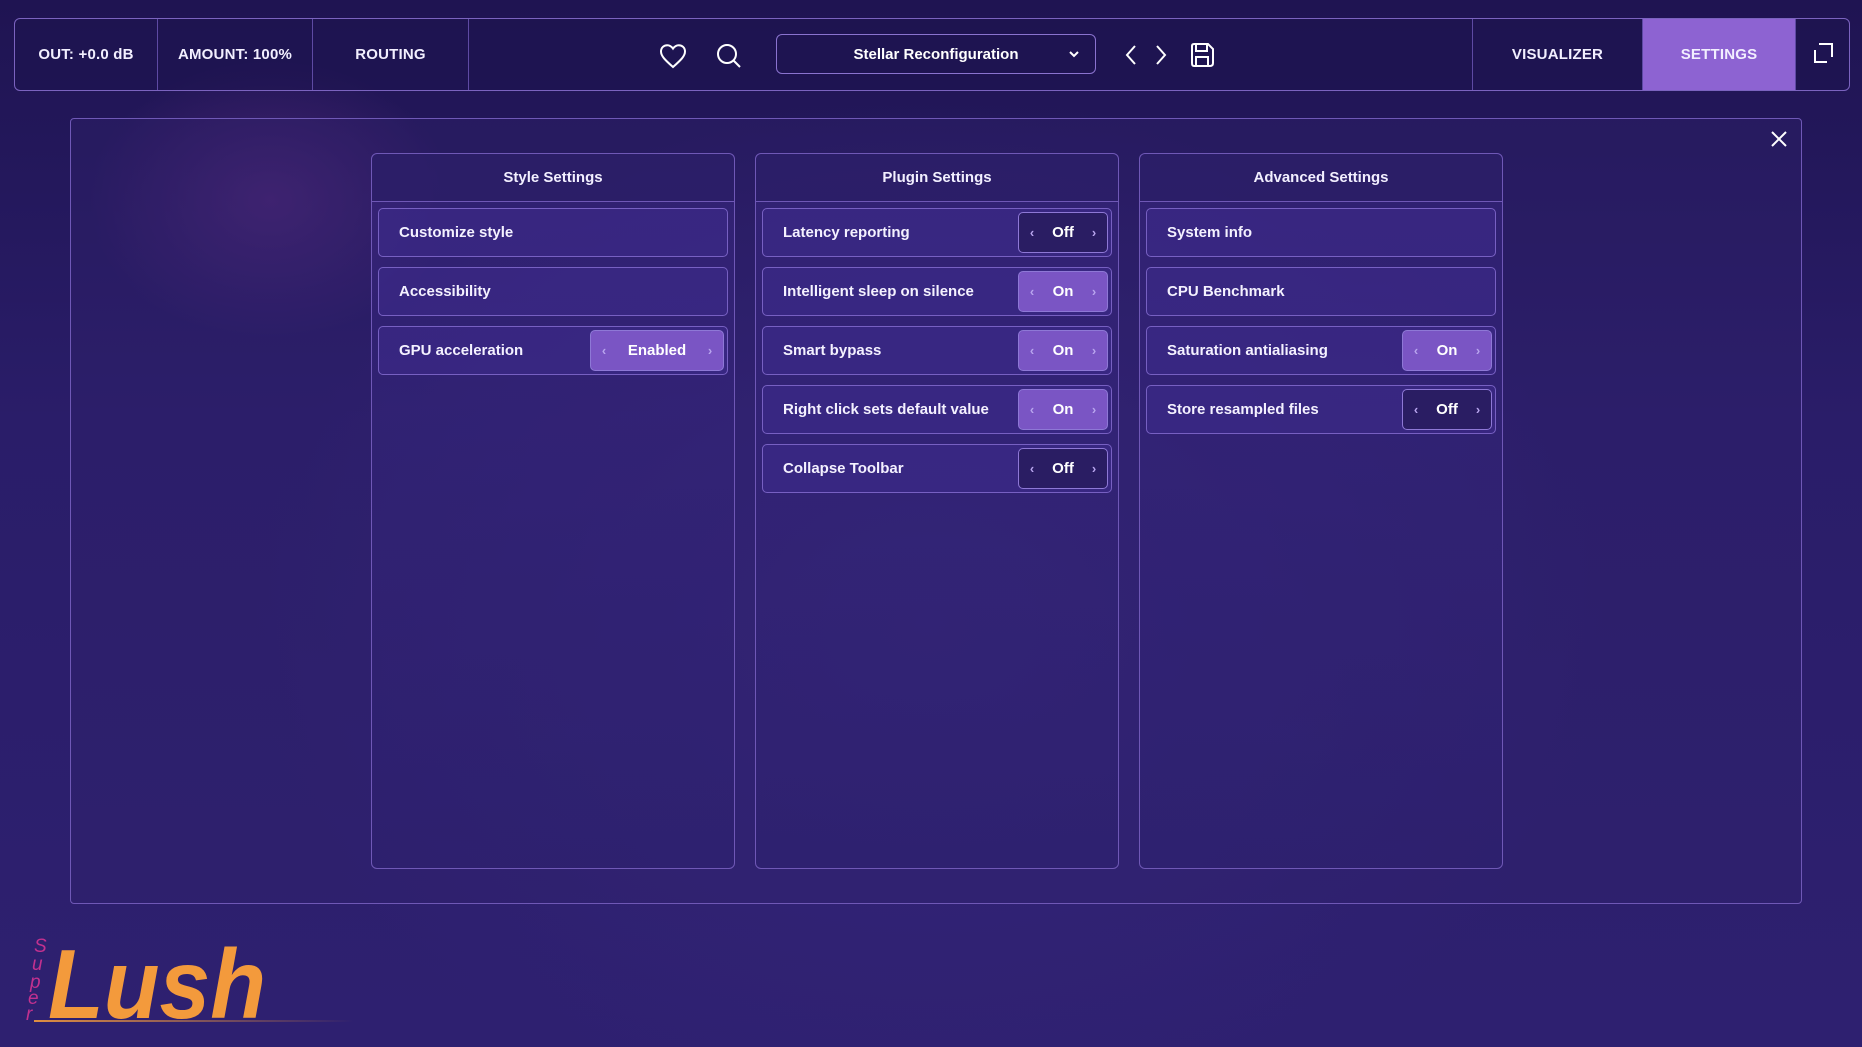  Describe the element at coordinates (461, 350) in the screenshot. I see `row-label: GPU acceleration` at that location.